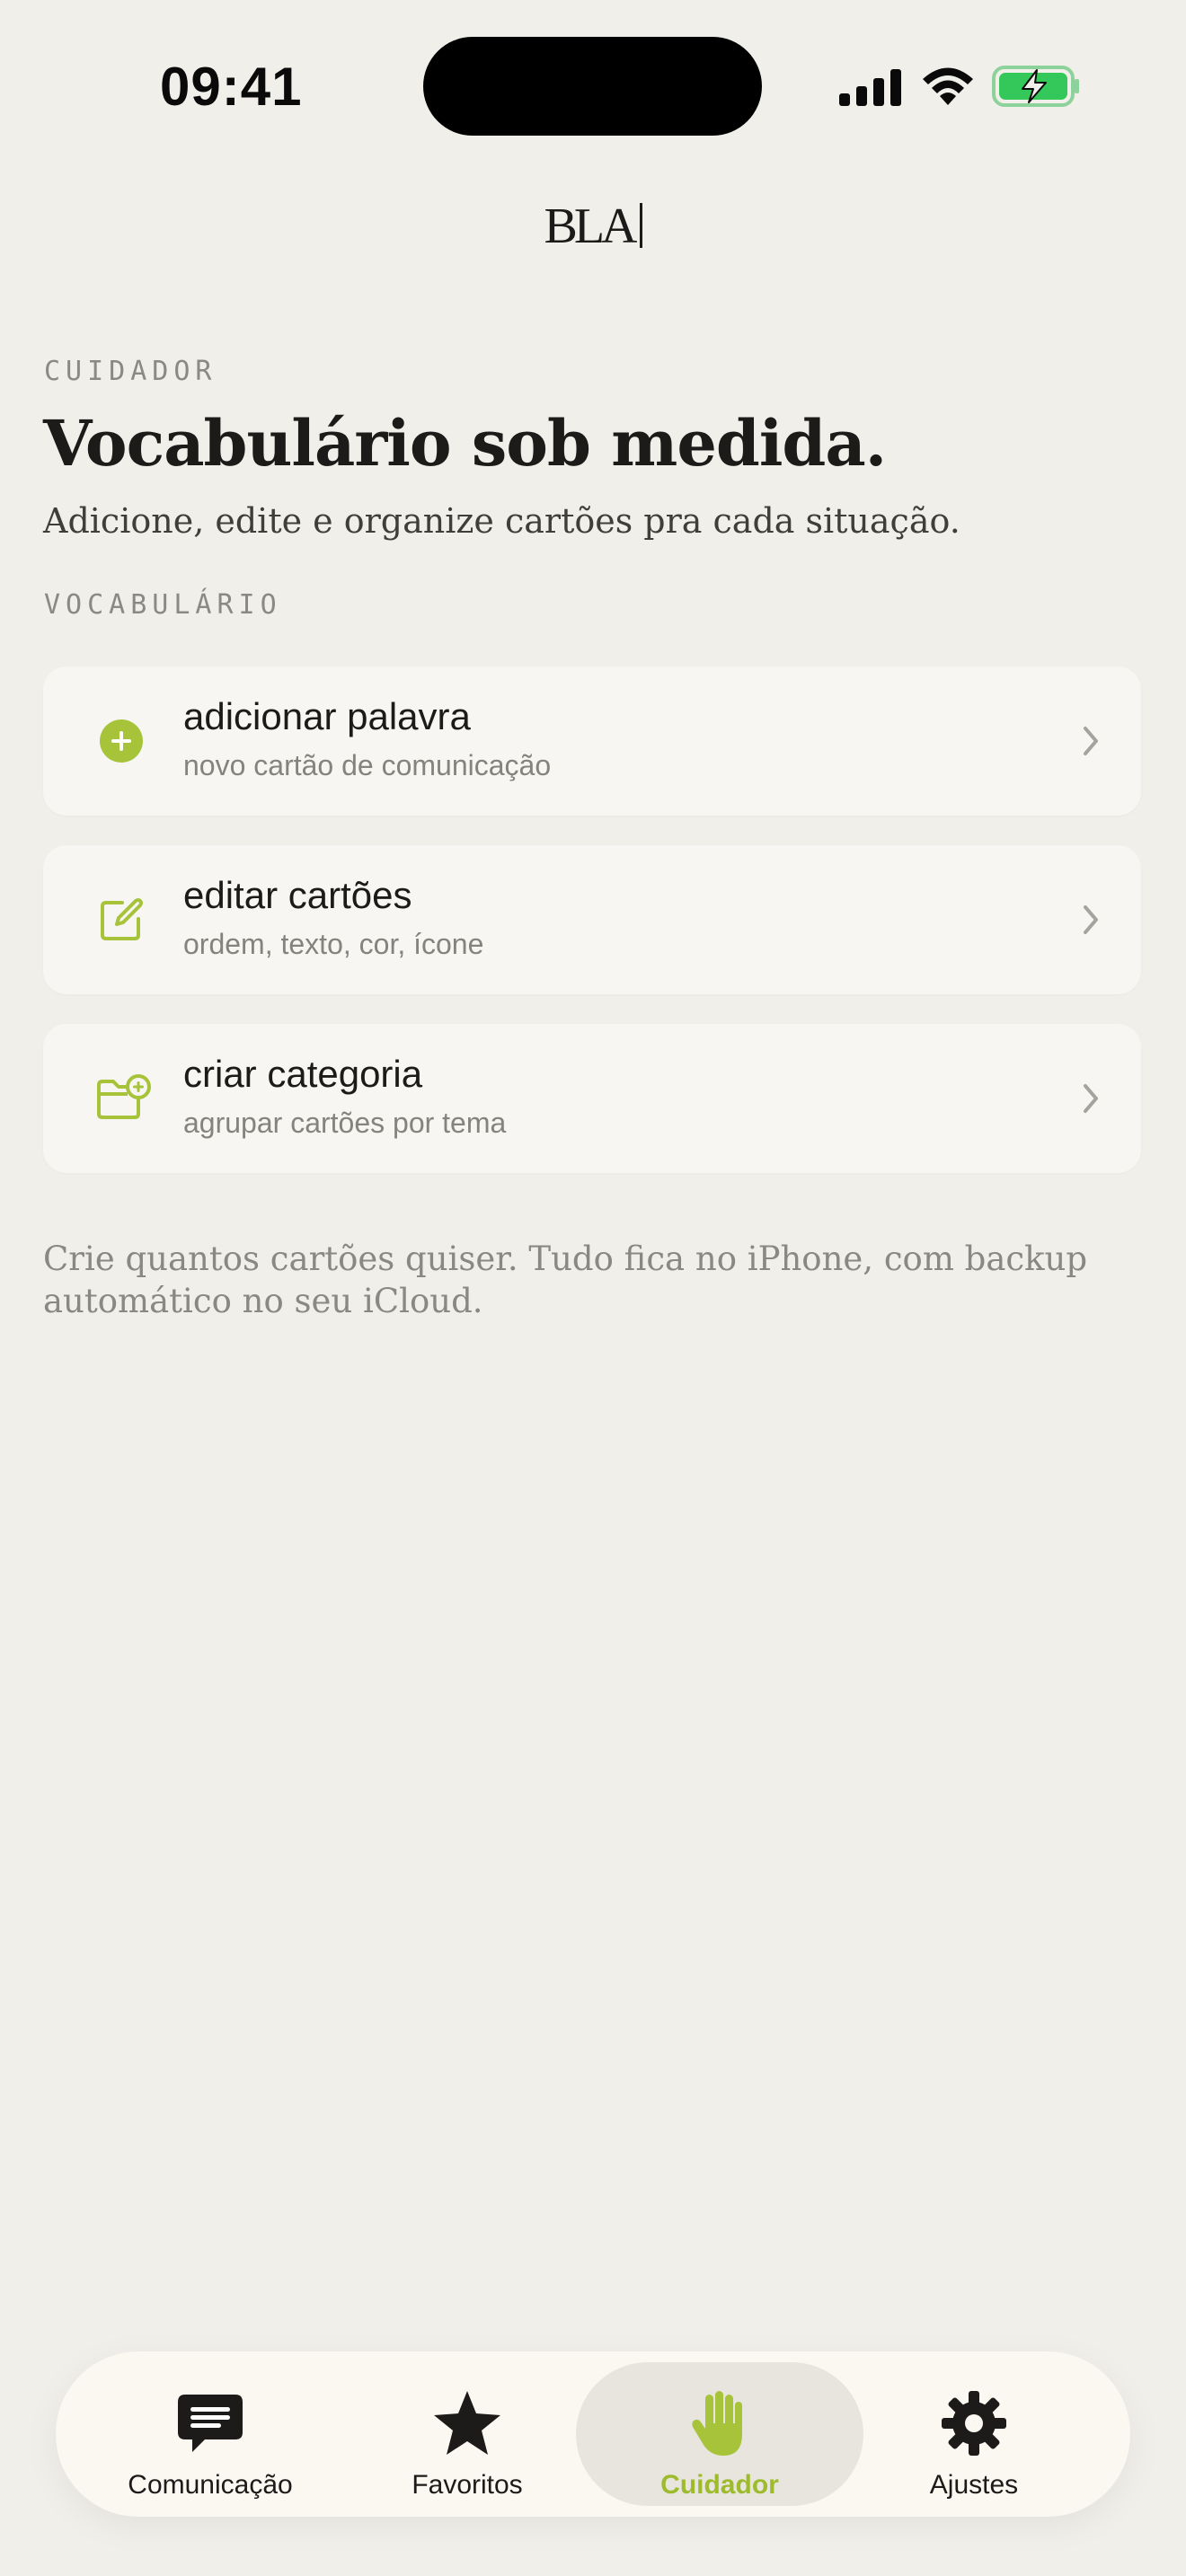 The width and height of the screenshot is (1186, 2576). I want to click on page-title: Vocabulário sob medida., so click(465, 443).